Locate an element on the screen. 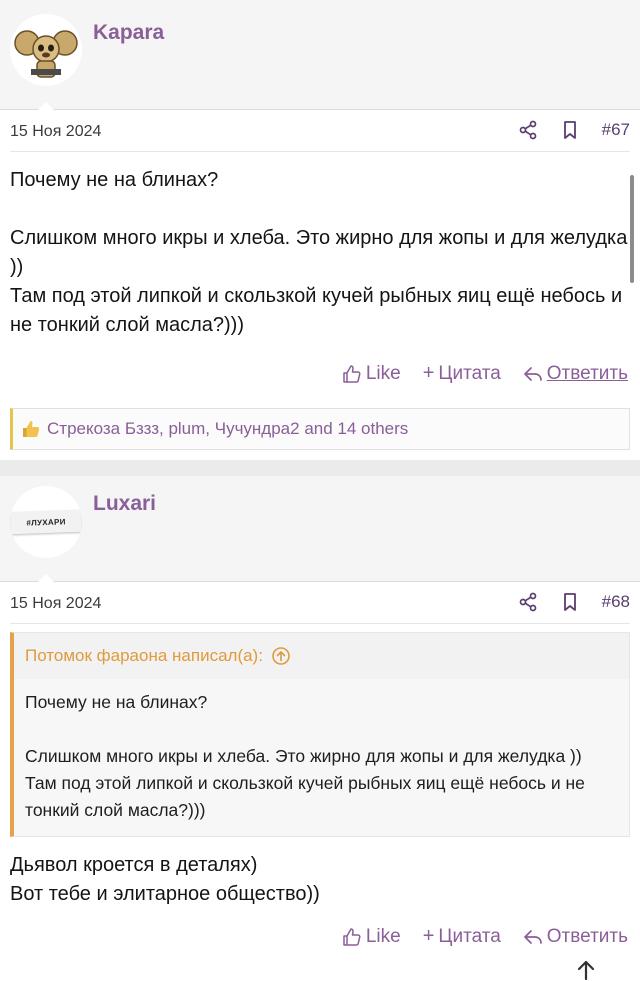  reaction-like-icon is located at coordinates (31, 429).